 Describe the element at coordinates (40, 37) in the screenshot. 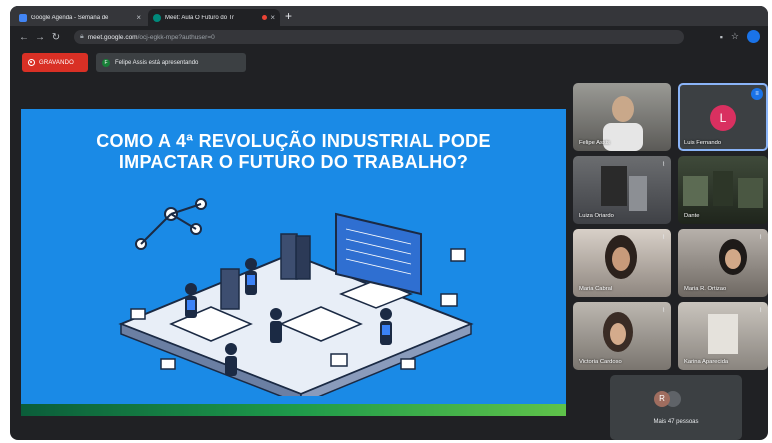

I see `forward-arrow-icon: →` at that location.